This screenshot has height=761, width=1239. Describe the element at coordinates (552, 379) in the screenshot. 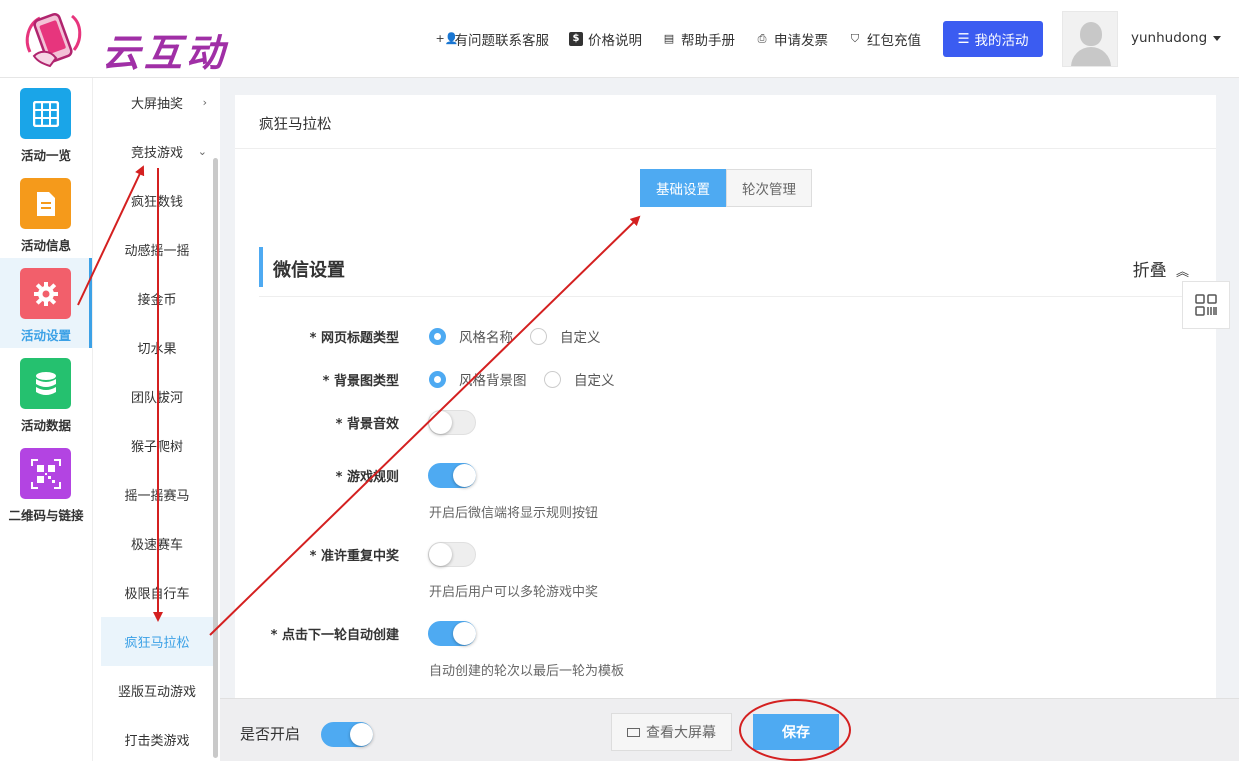

I see `radio-unchecked-icon` at that location.